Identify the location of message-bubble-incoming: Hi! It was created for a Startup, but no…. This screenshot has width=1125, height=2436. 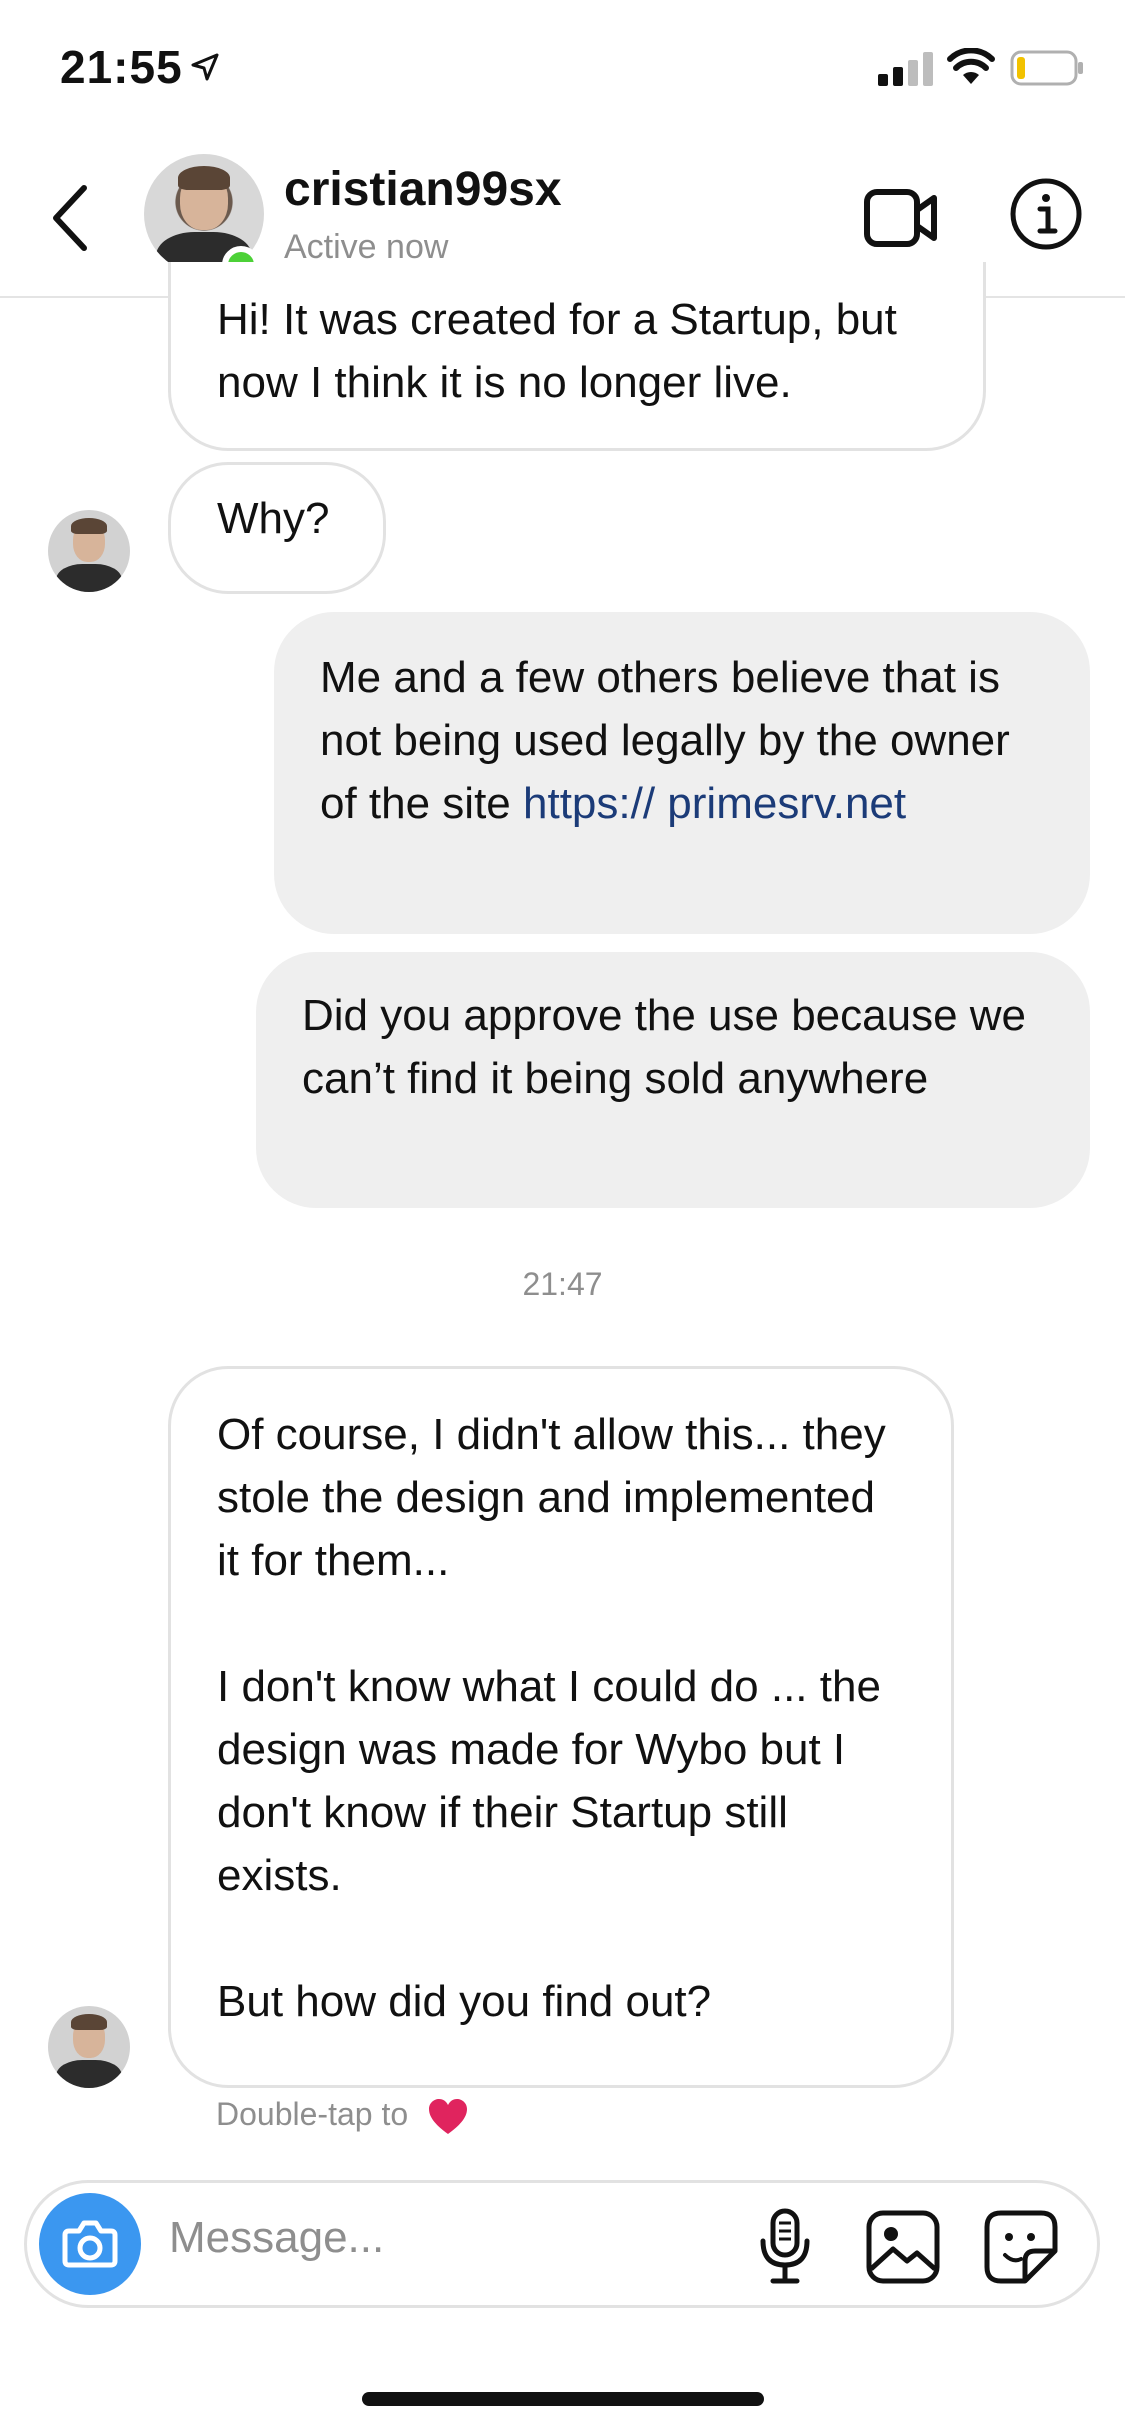
(577, 356).